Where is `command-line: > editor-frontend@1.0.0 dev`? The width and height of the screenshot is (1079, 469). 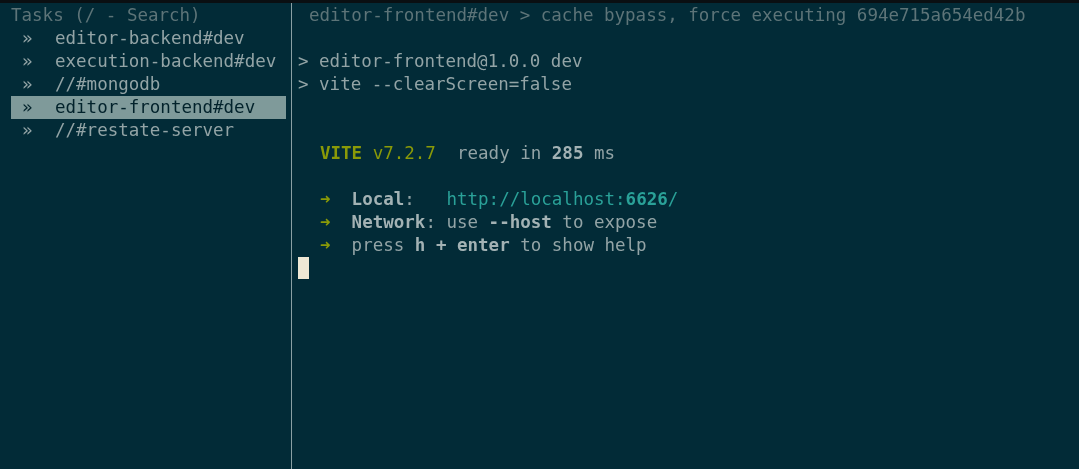
command-line: > editor-frontend@1.0.0 dev is located at coordinates (440, 61).